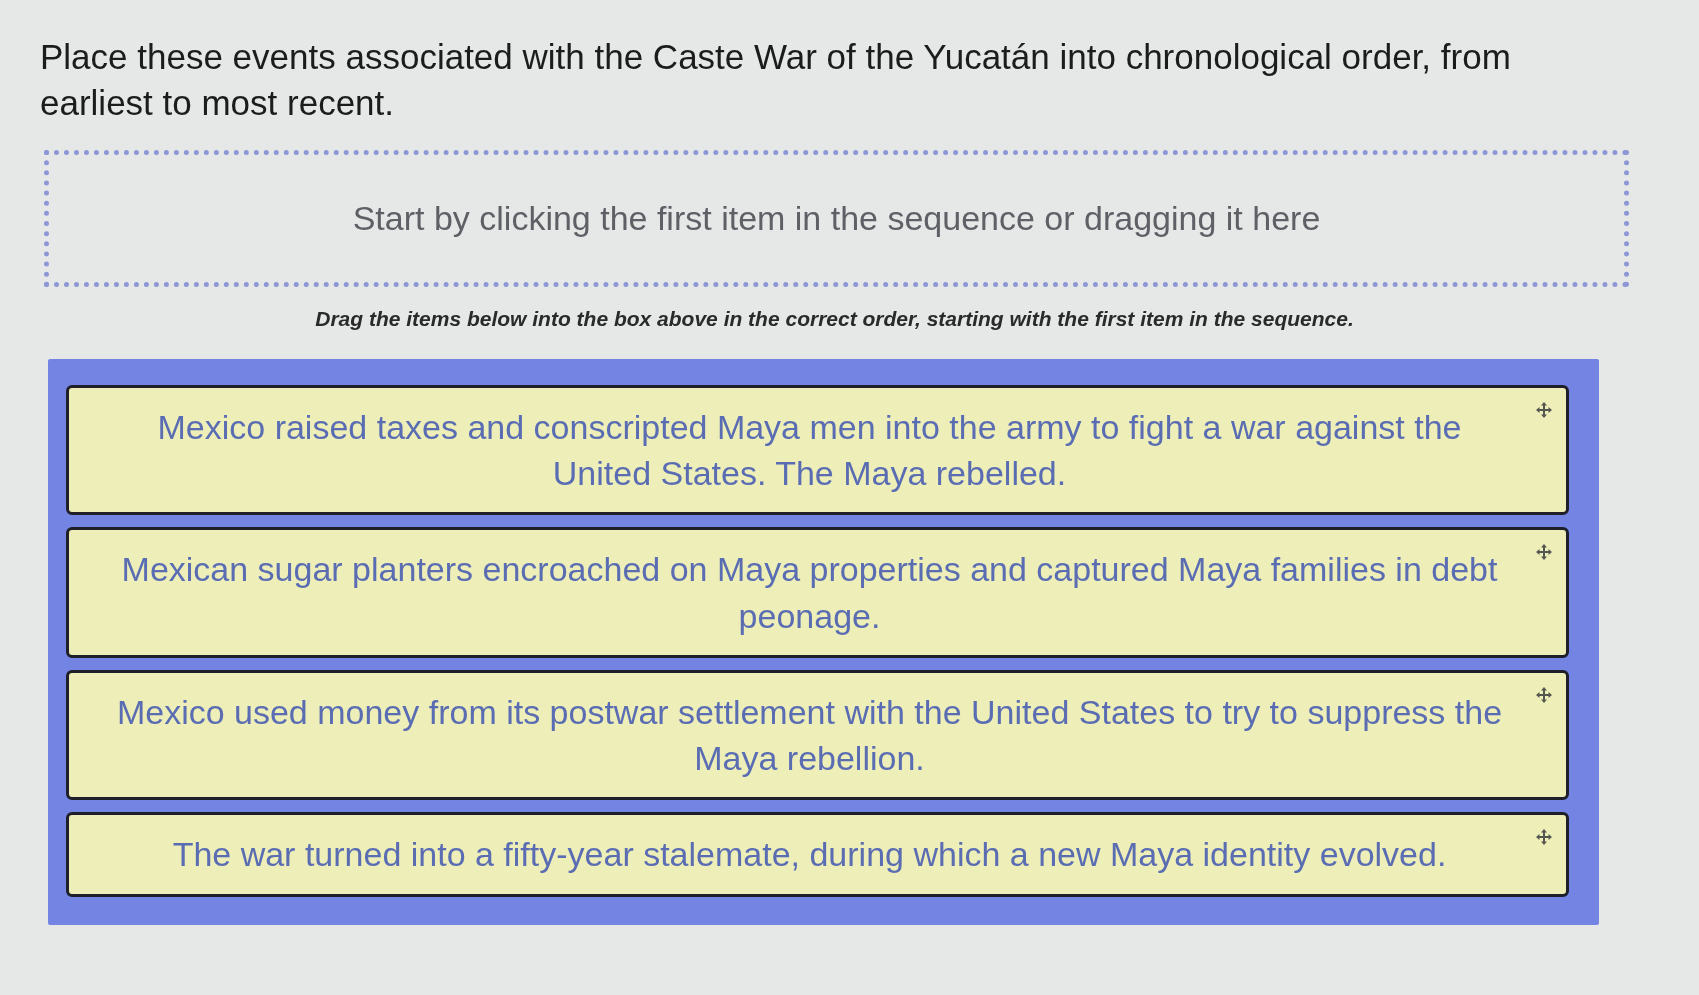  I want to click on drop-zone: Start by clicking the first item in the sequence or dragging it here, so click(836, 219).